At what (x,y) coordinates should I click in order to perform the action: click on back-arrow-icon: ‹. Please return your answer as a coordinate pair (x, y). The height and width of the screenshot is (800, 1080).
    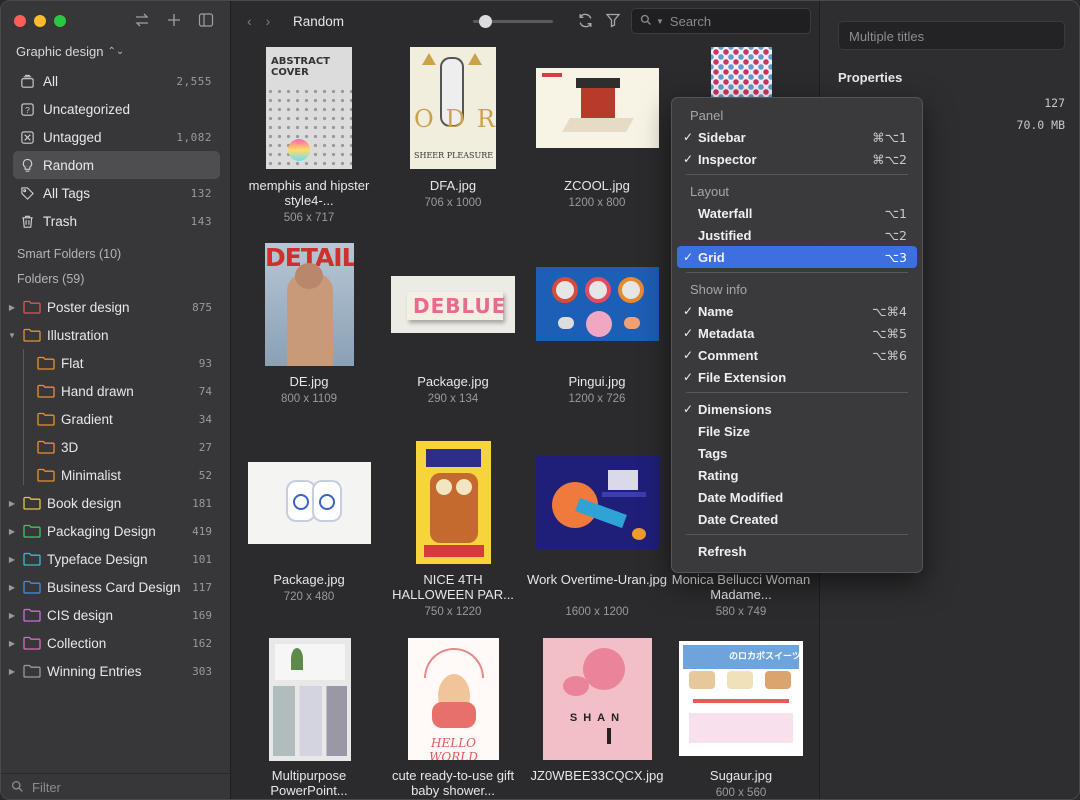
    Looking at the image, I should click on (249, 21).